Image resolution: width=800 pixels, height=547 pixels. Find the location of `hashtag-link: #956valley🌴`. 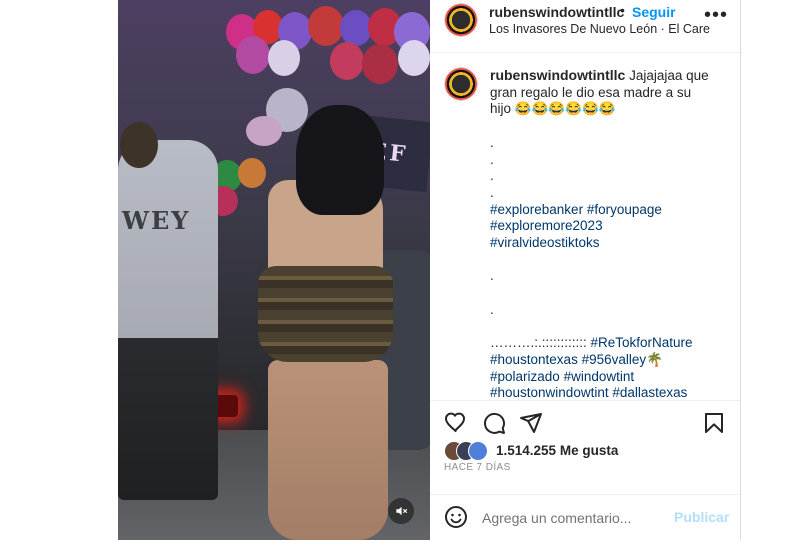

hashtag-link: #956valley🌴 is located at coordinates (622, 359).